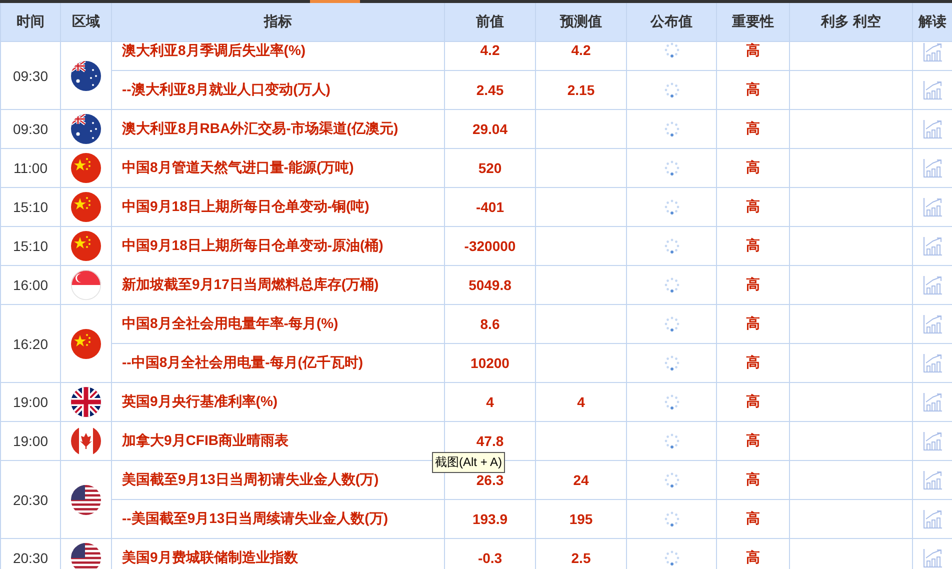 The height and width of the screenshot is (569, 952). What do you see at coordinates (278, 246) in the screenshot?
I see `indicator-cell: 中国9月18日上期所每日仓单变动-原油(桶)` at bounding box center [278, 246].